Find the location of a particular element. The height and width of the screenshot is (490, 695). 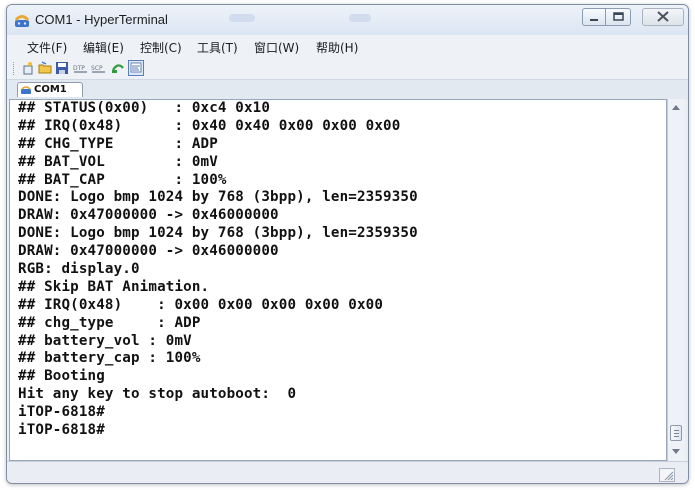

window-title: COM1 - HyperTerminal is located at coordinates (101, 19).